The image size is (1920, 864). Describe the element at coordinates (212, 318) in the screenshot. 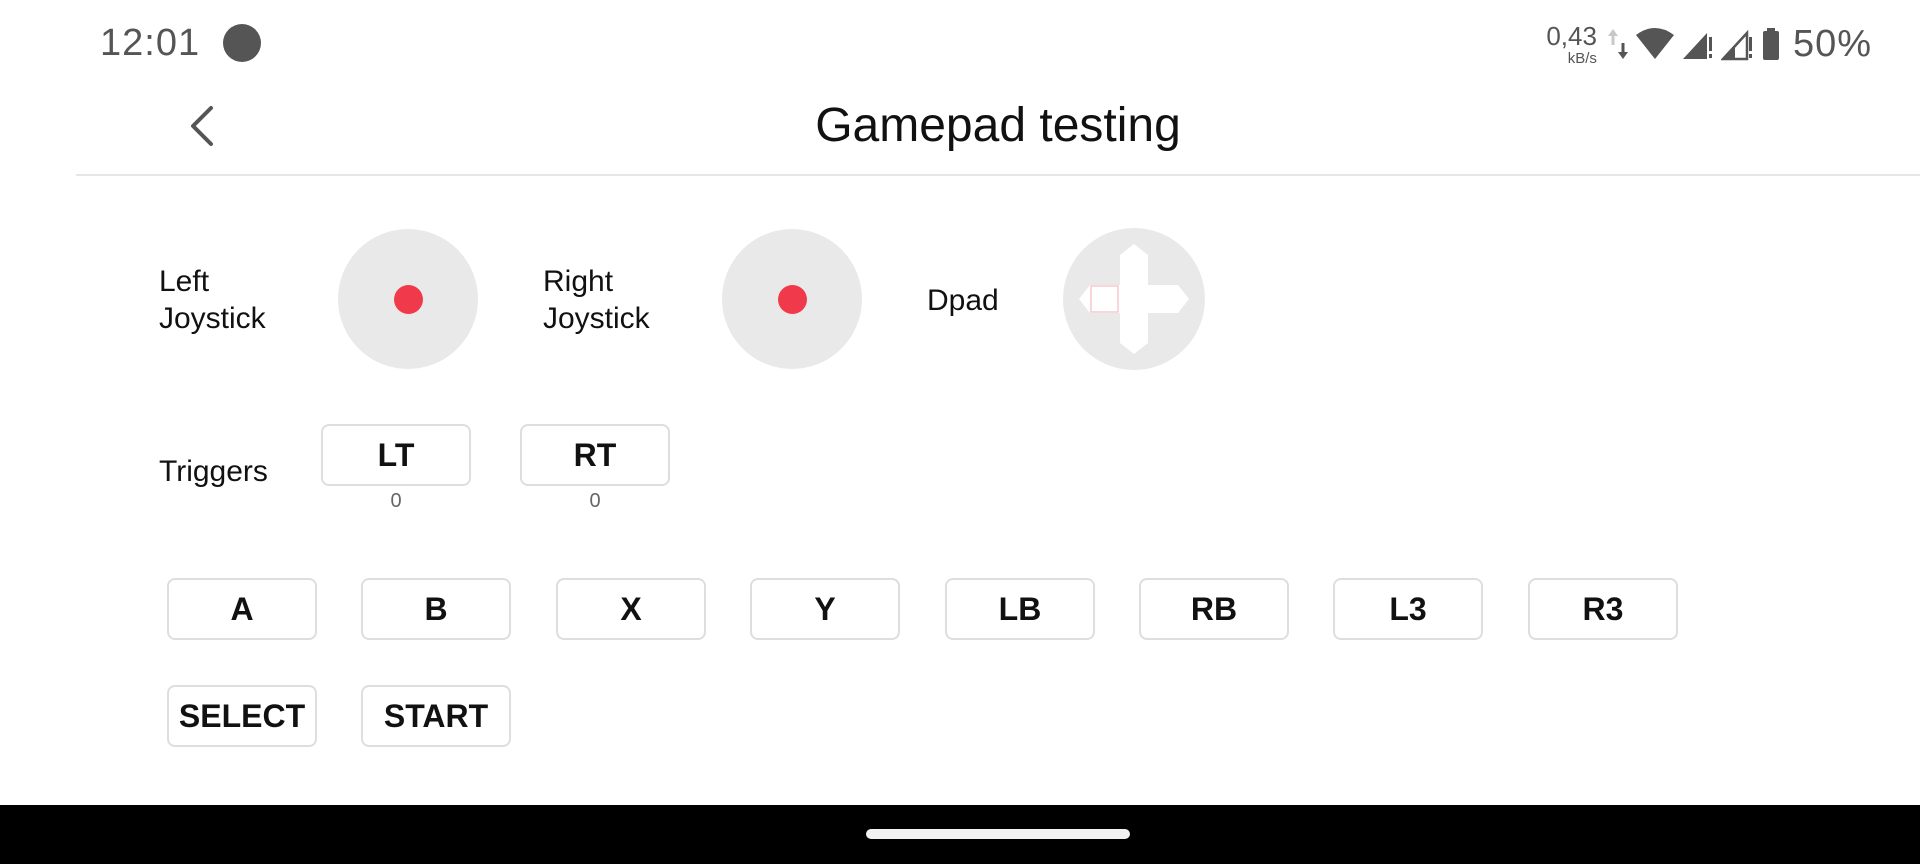

I see `left-joystick-label-line2: Joystick` at that location.